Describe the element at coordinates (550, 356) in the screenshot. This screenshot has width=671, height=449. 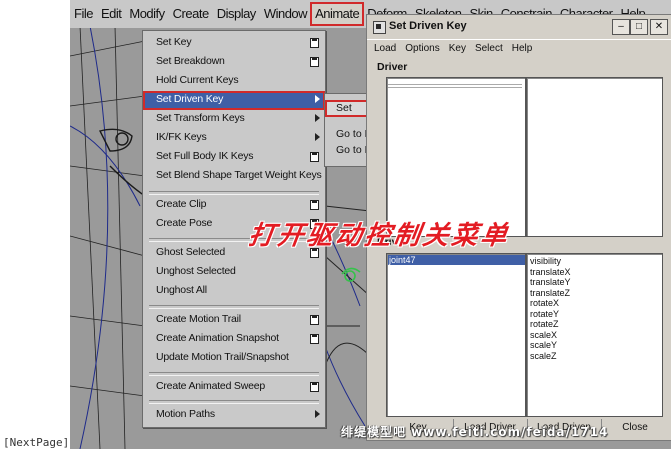
I see `attribute-item: scaleZ` at that location.